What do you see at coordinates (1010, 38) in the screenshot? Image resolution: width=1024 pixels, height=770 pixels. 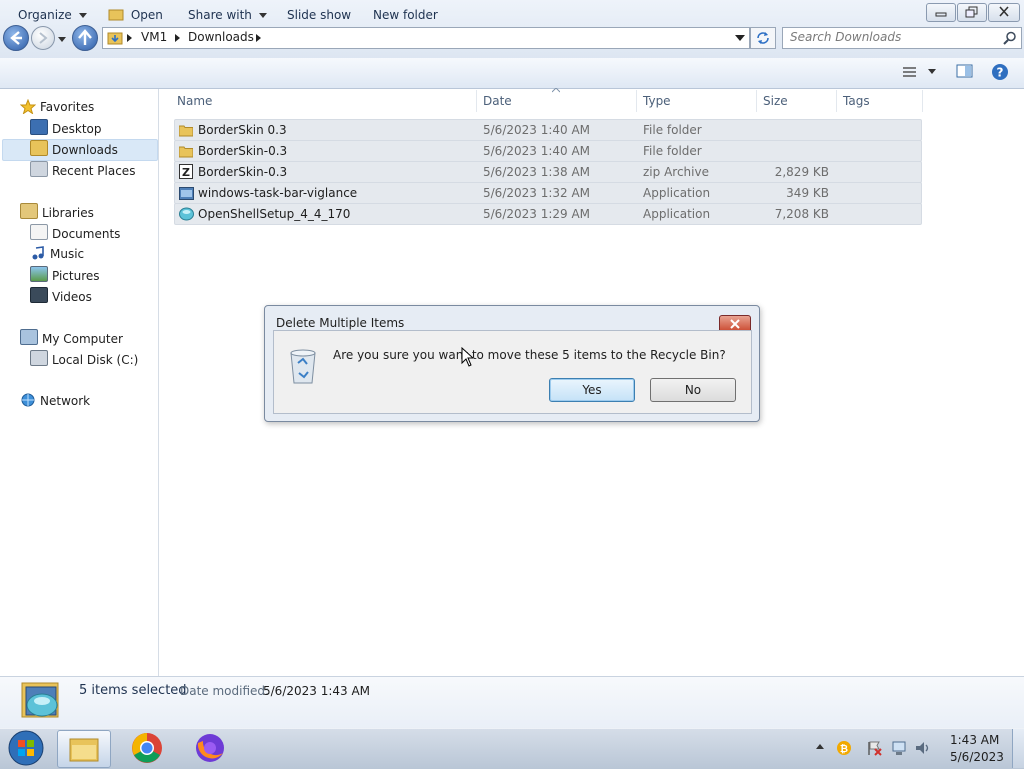 I see `search-icon` at bounding box center [1010, 38].